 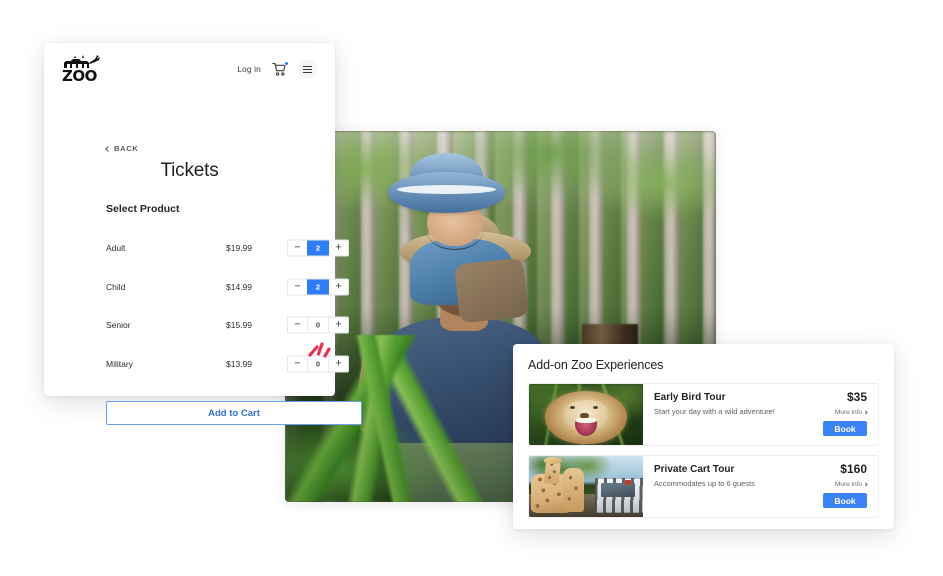 I want to click on table-row: Adult $19.99 − 2 +, so click(x=234, y=248).